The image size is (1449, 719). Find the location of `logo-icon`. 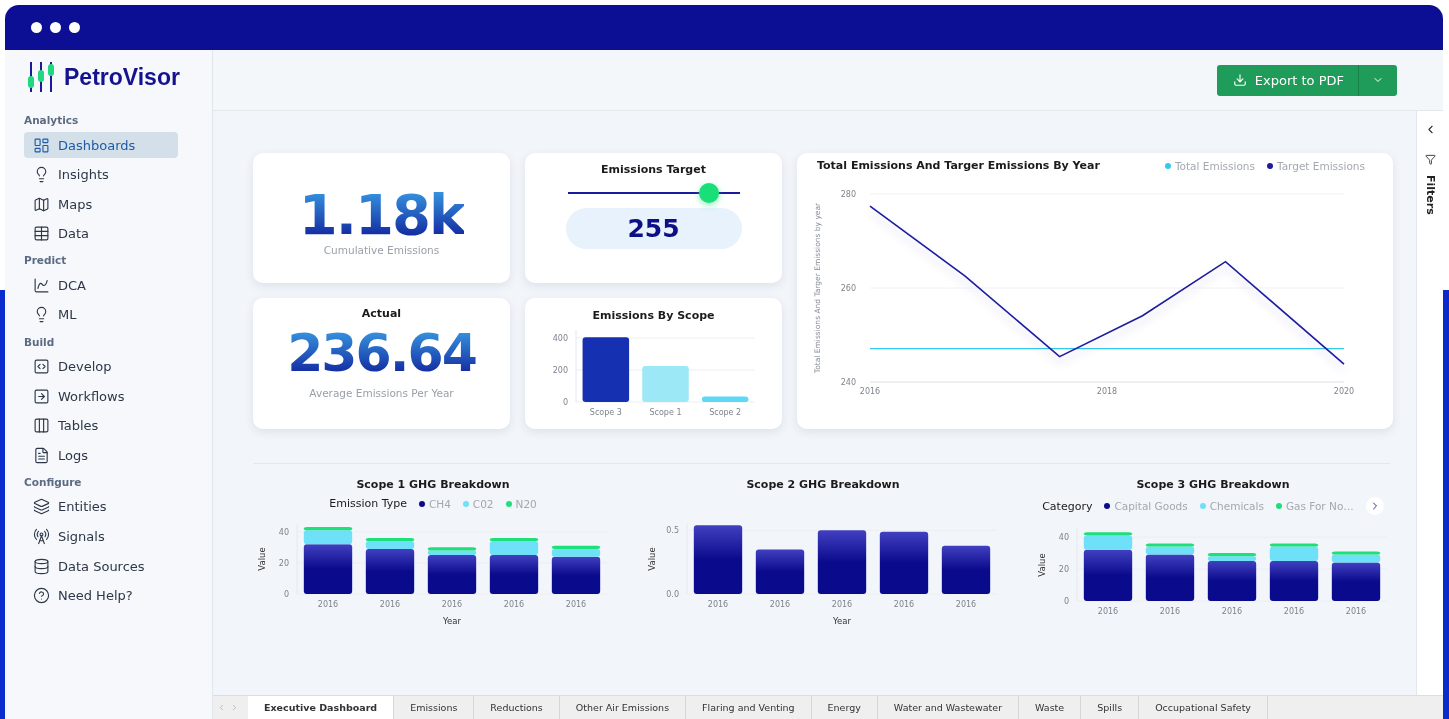

logo-icon is located at coordinates (41, 77).